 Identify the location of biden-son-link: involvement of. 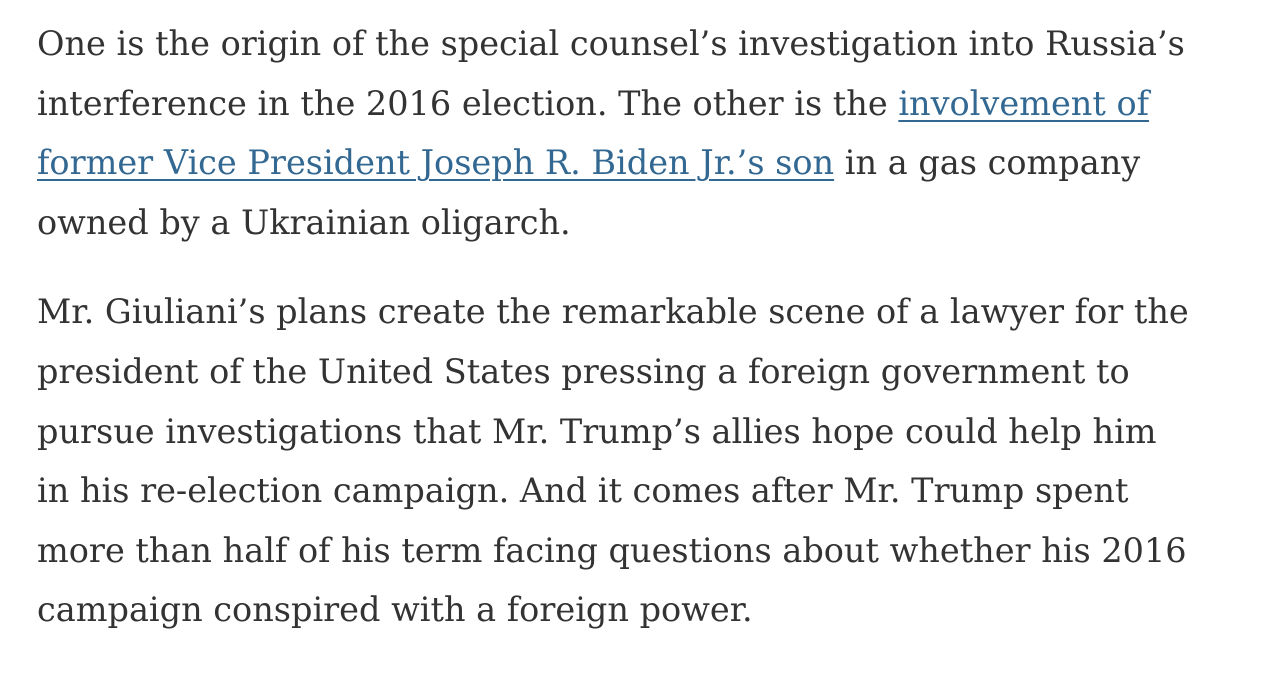
(1023, 103).